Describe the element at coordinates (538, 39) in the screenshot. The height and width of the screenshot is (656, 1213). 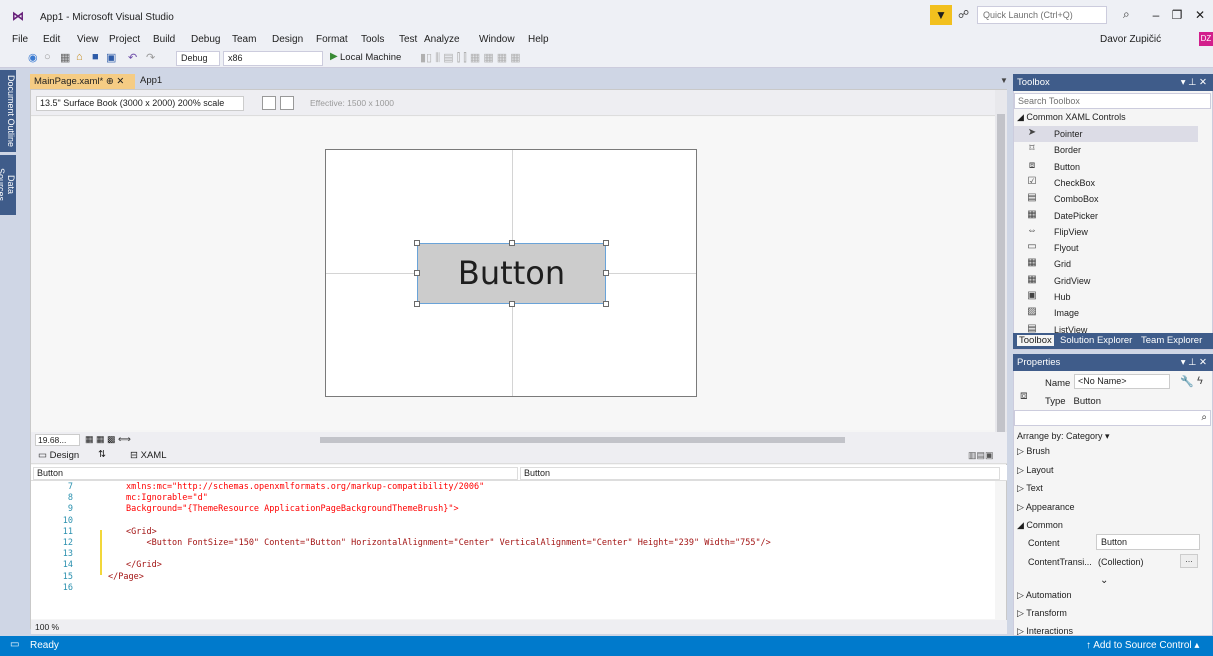
I see `menu-help: Help` at that location.